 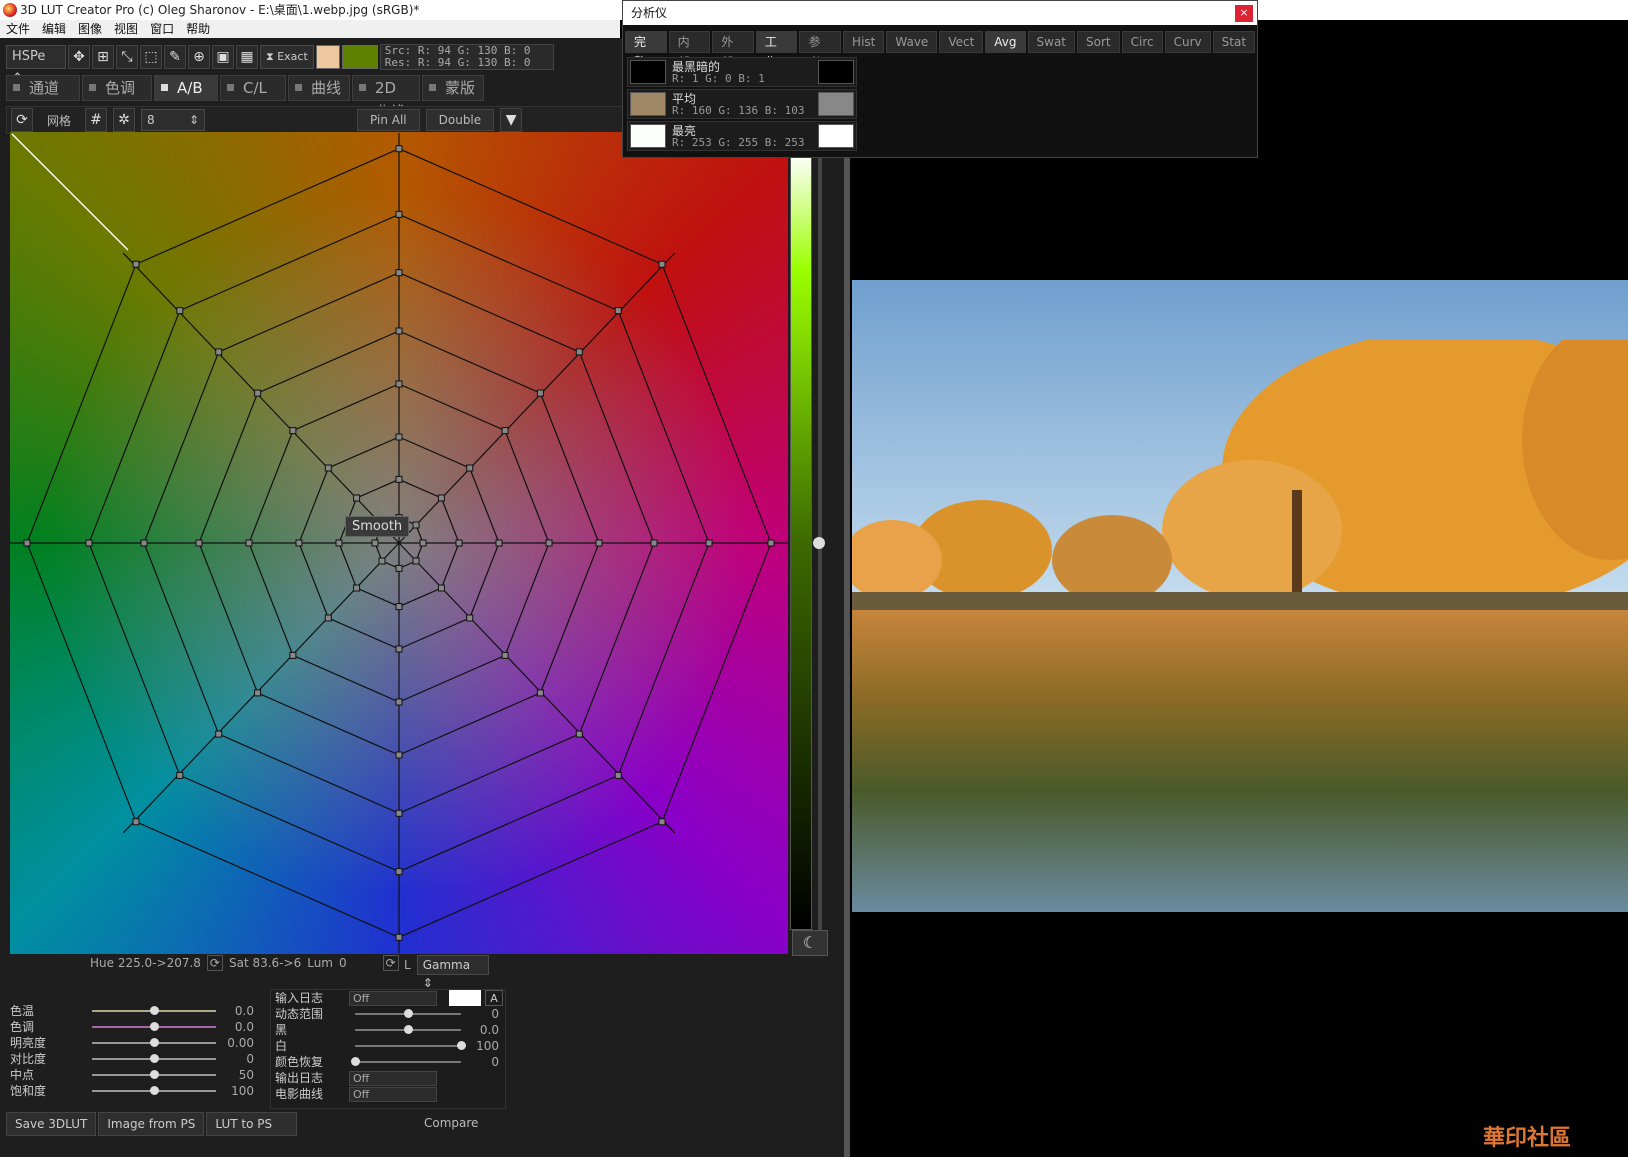 I want to click on tab-5: 2D曲线, so click(x=386, y=98).